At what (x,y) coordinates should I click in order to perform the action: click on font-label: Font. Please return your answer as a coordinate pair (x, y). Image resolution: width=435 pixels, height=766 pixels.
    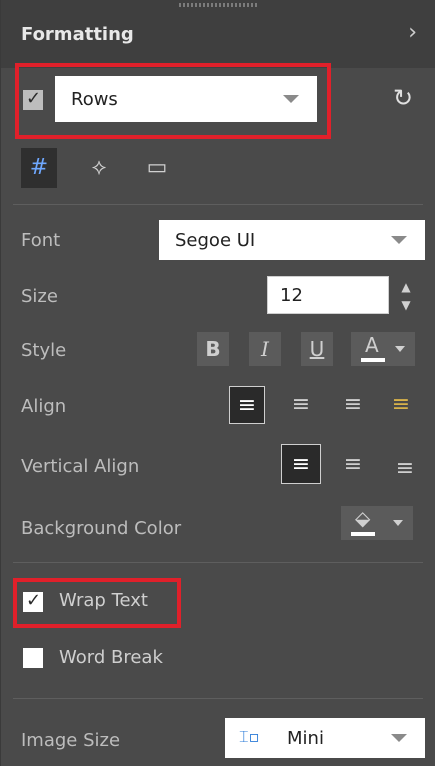
    Looking at the image, I should click on (41, 240).